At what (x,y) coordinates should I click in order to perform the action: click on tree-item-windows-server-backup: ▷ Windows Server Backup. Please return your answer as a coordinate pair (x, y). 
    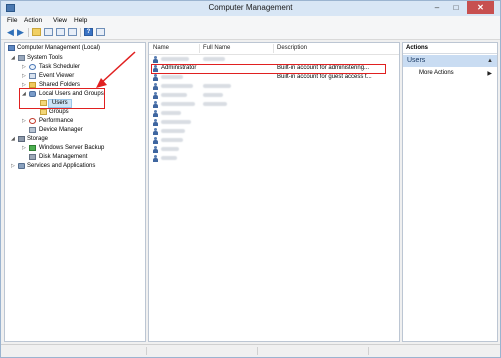
    Looking at the image, I should click on (75, 148).